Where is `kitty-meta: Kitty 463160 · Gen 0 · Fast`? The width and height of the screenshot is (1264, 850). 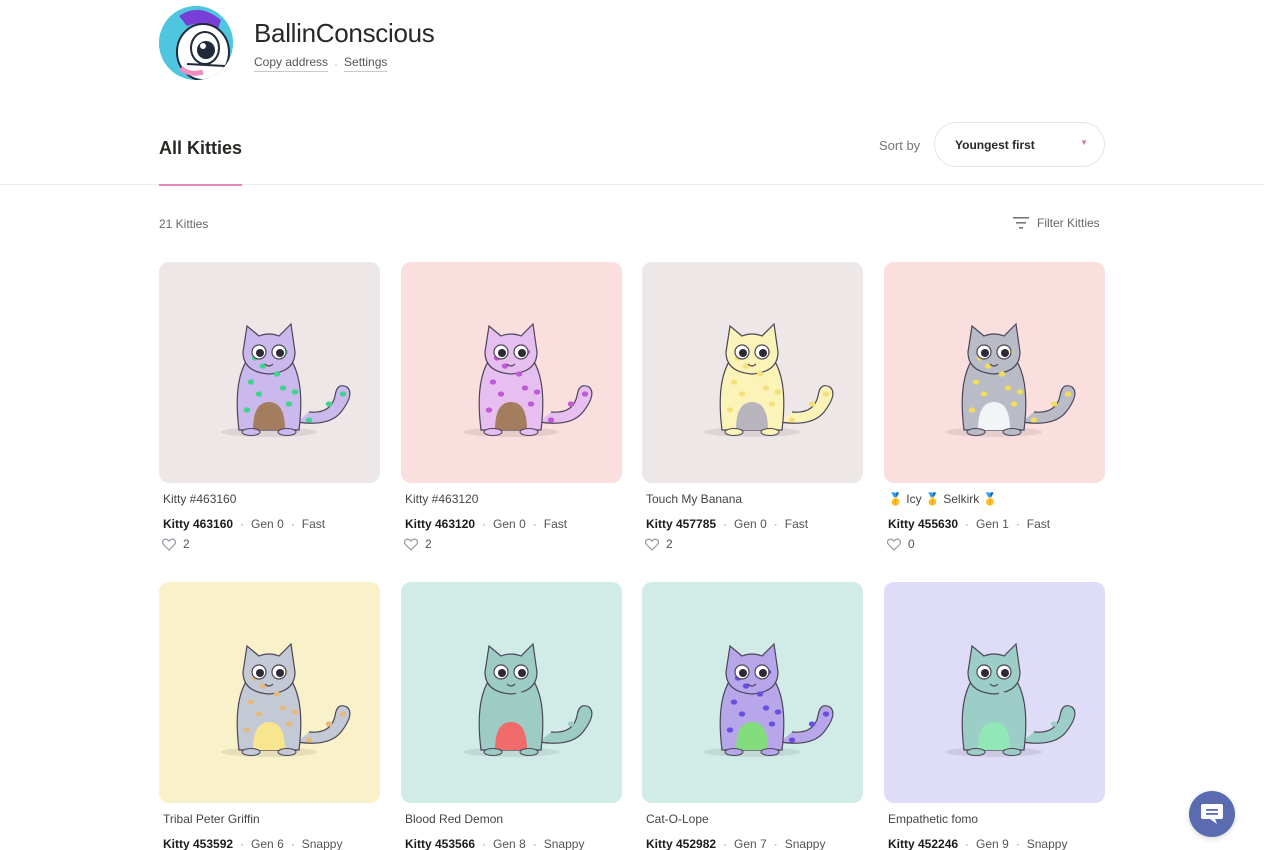 kitty-meta: Kitty 463160 · Gen 0 · Fast is located at coordinates (269, 524).